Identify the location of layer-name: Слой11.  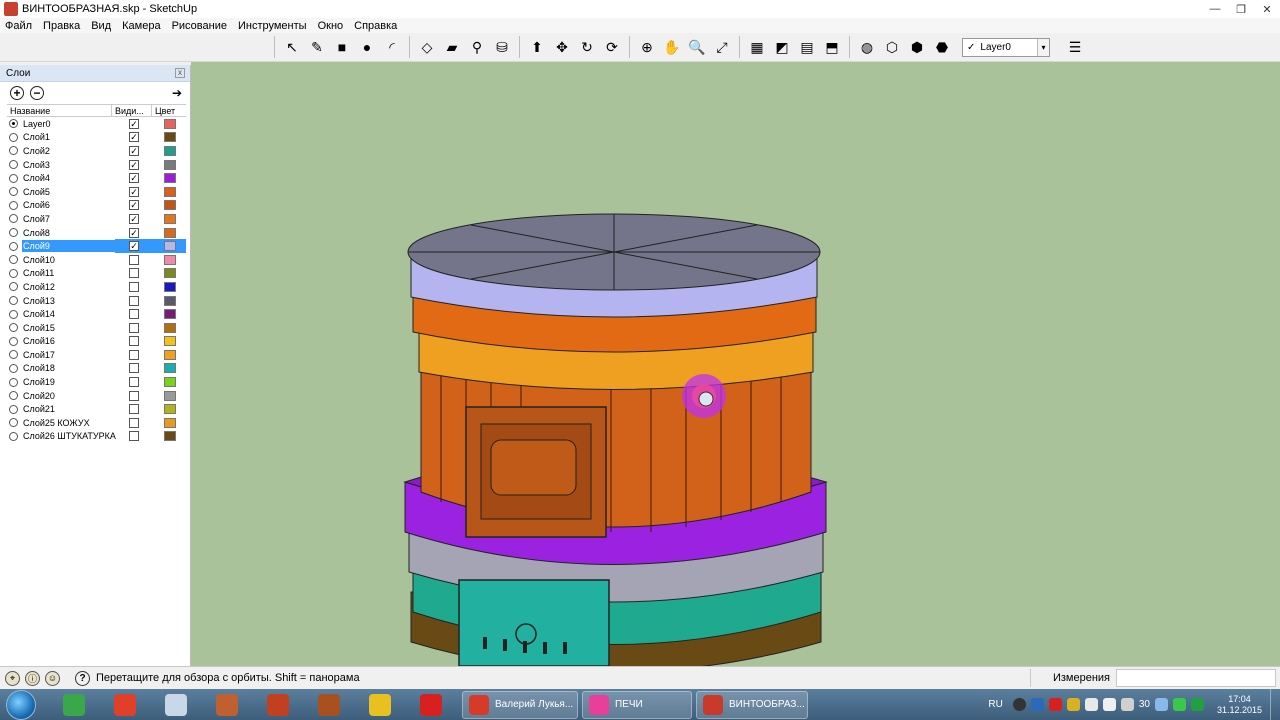
(71, 273).